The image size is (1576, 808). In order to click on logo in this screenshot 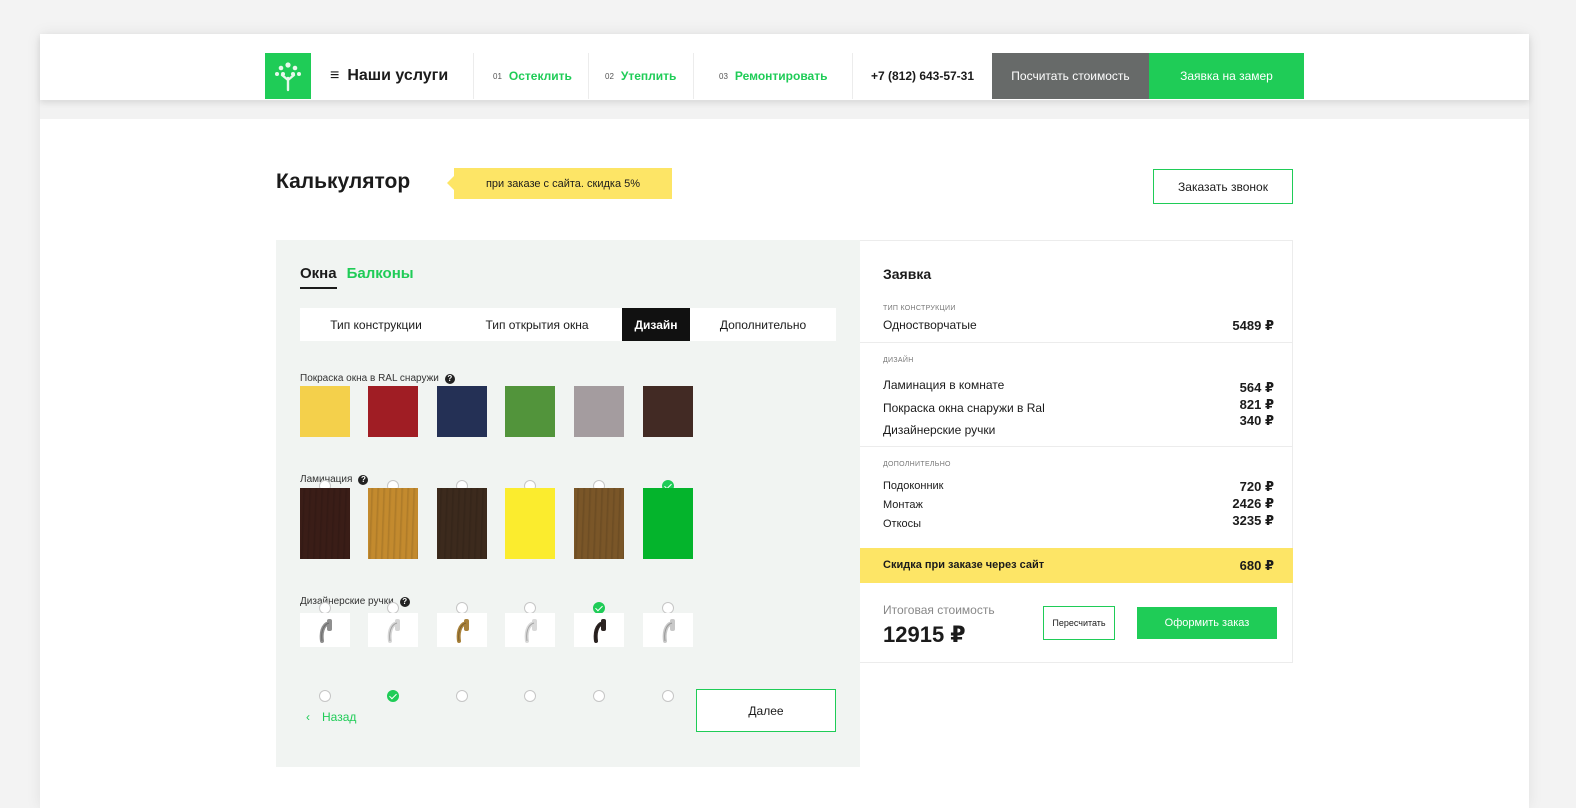, I will do `click(288, 76)`.